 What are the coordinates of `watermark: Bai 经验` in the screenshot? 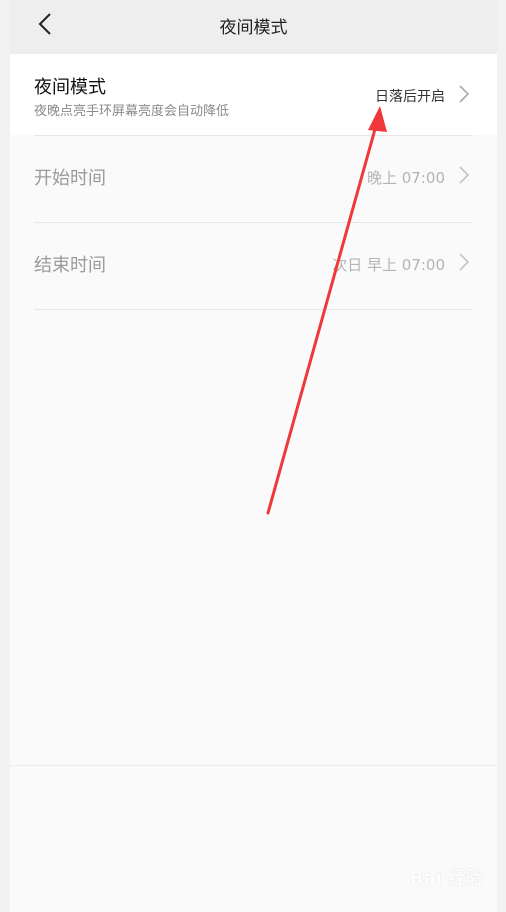 It's located at (446, 878).